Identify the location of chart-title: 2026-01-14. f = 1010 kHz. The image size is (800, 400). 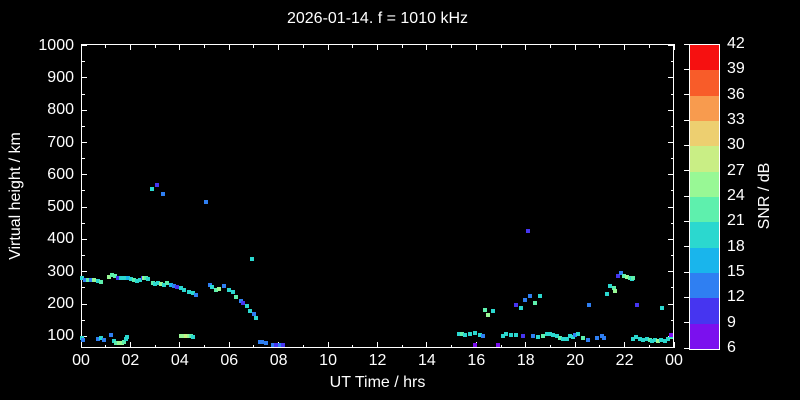
(377, 18).